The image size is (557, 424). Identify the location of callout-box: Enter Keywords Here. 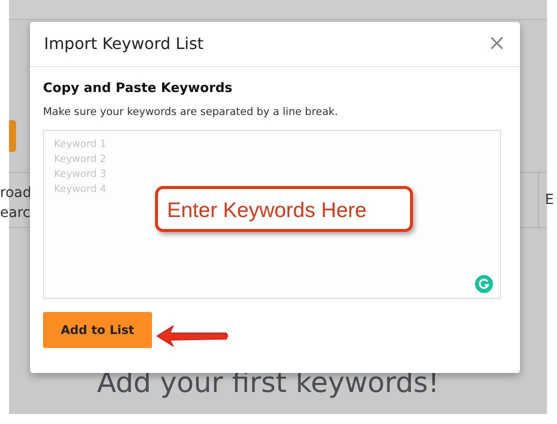
(284, 209).